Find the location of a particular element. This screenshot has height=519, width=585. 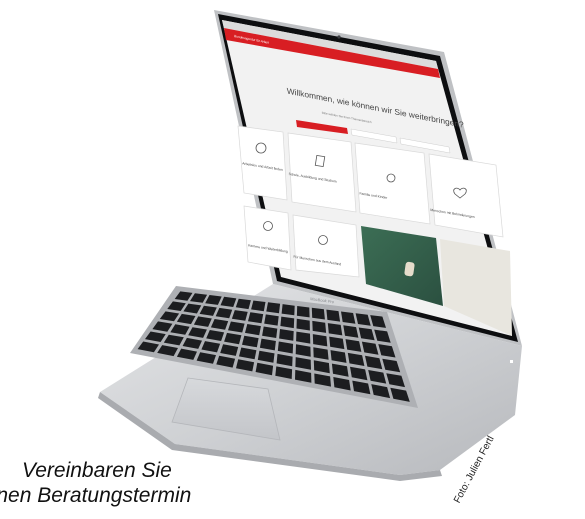

tile-behinderungen is located at coordinates (466, 195).